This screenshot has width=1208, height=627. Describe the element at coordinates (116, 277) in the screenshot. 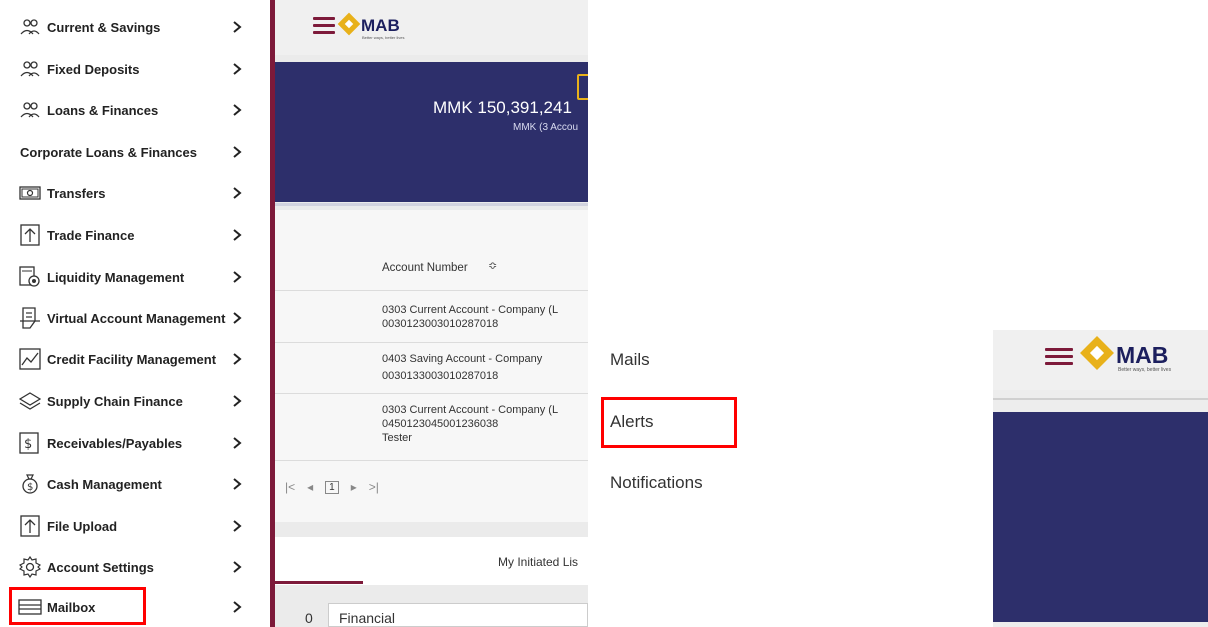

I see `sidebar-item-label: Liquidity Management` at that location.